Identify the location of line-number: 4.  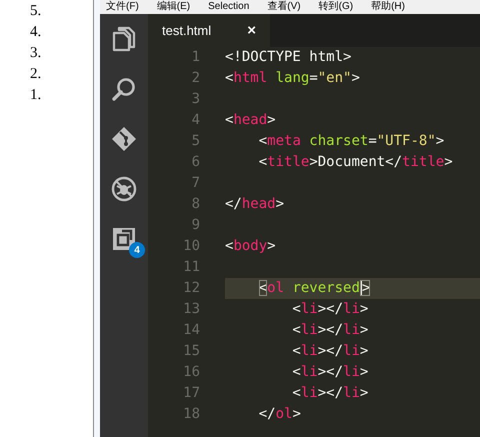
(195, 120).